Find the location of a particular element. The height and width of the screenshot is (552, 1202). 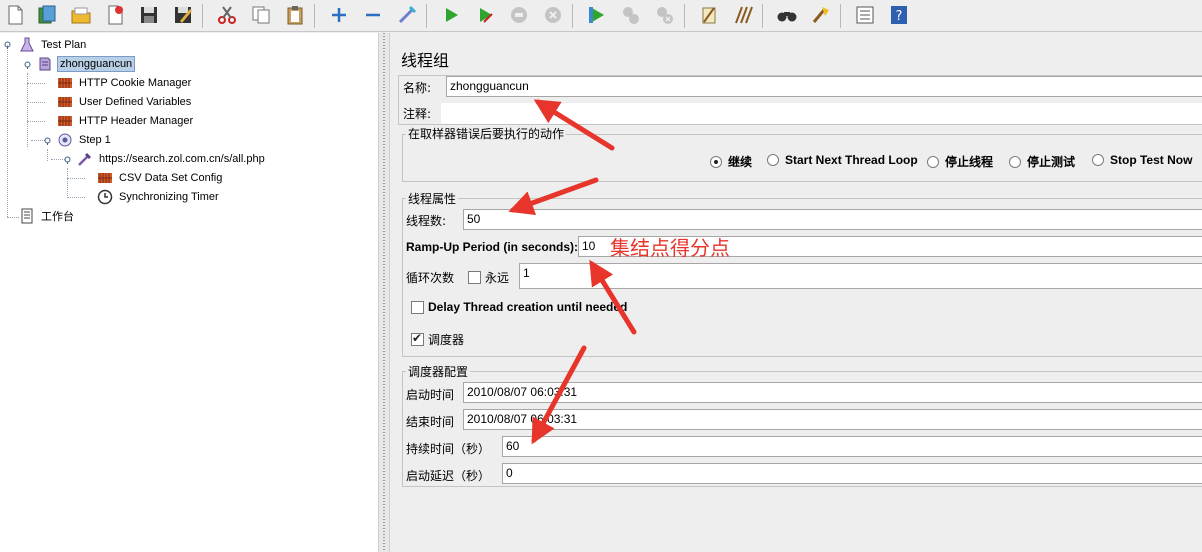

radio-label: 继续 is located at coordinates (740, 162).